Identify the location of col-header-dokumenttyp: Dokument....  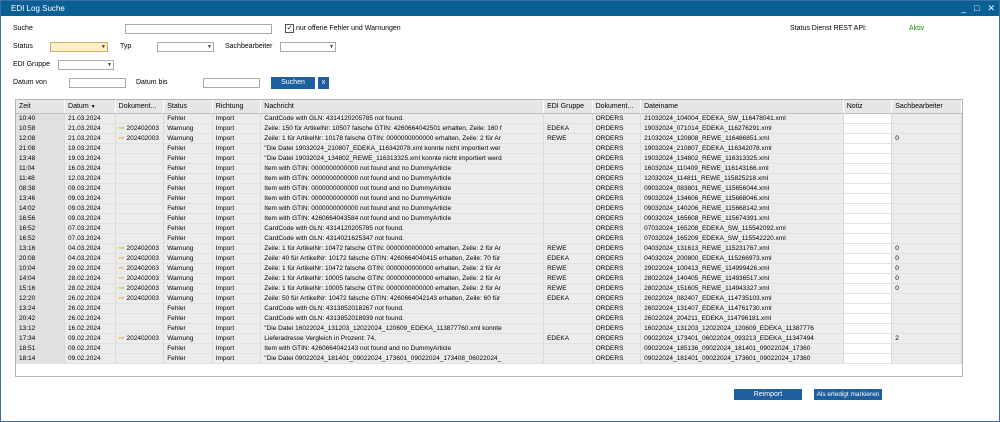
(617, 107).